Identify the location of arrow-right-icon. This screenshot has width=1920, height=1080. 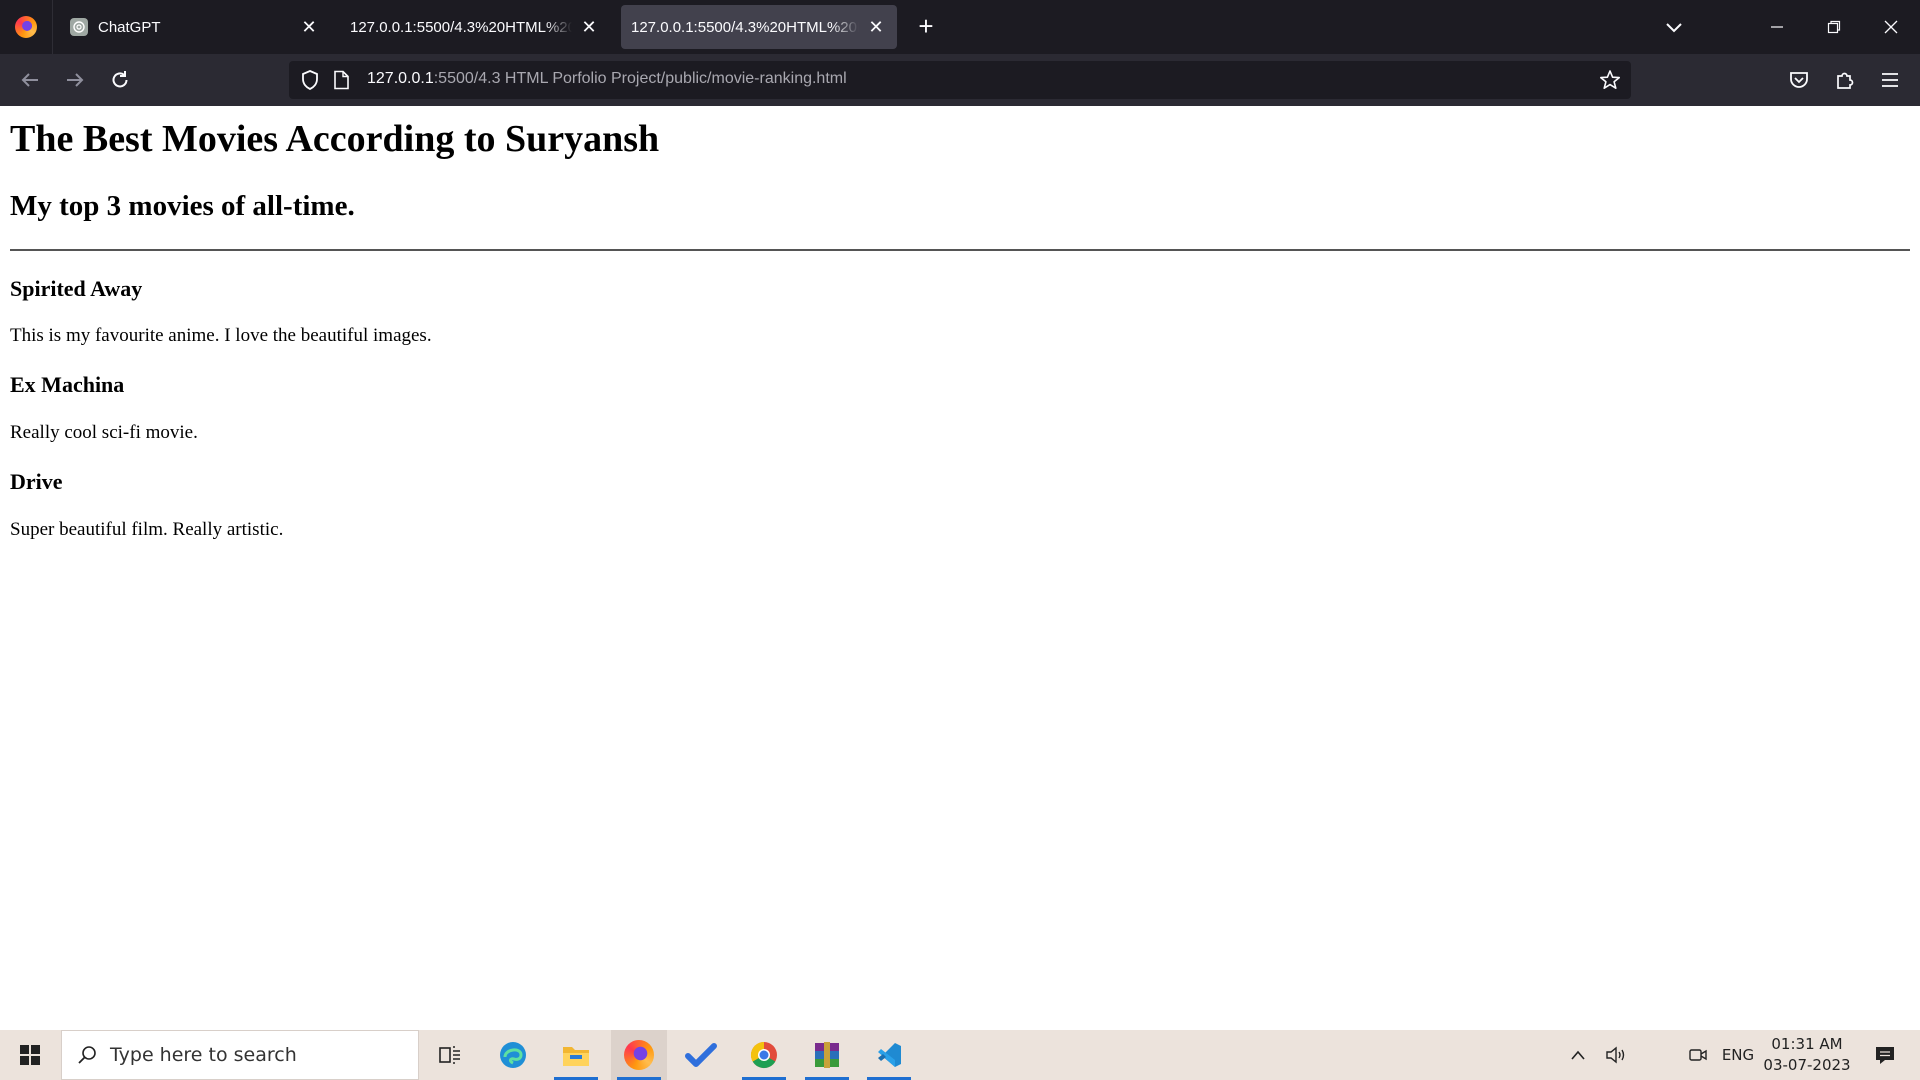
(75, 80).